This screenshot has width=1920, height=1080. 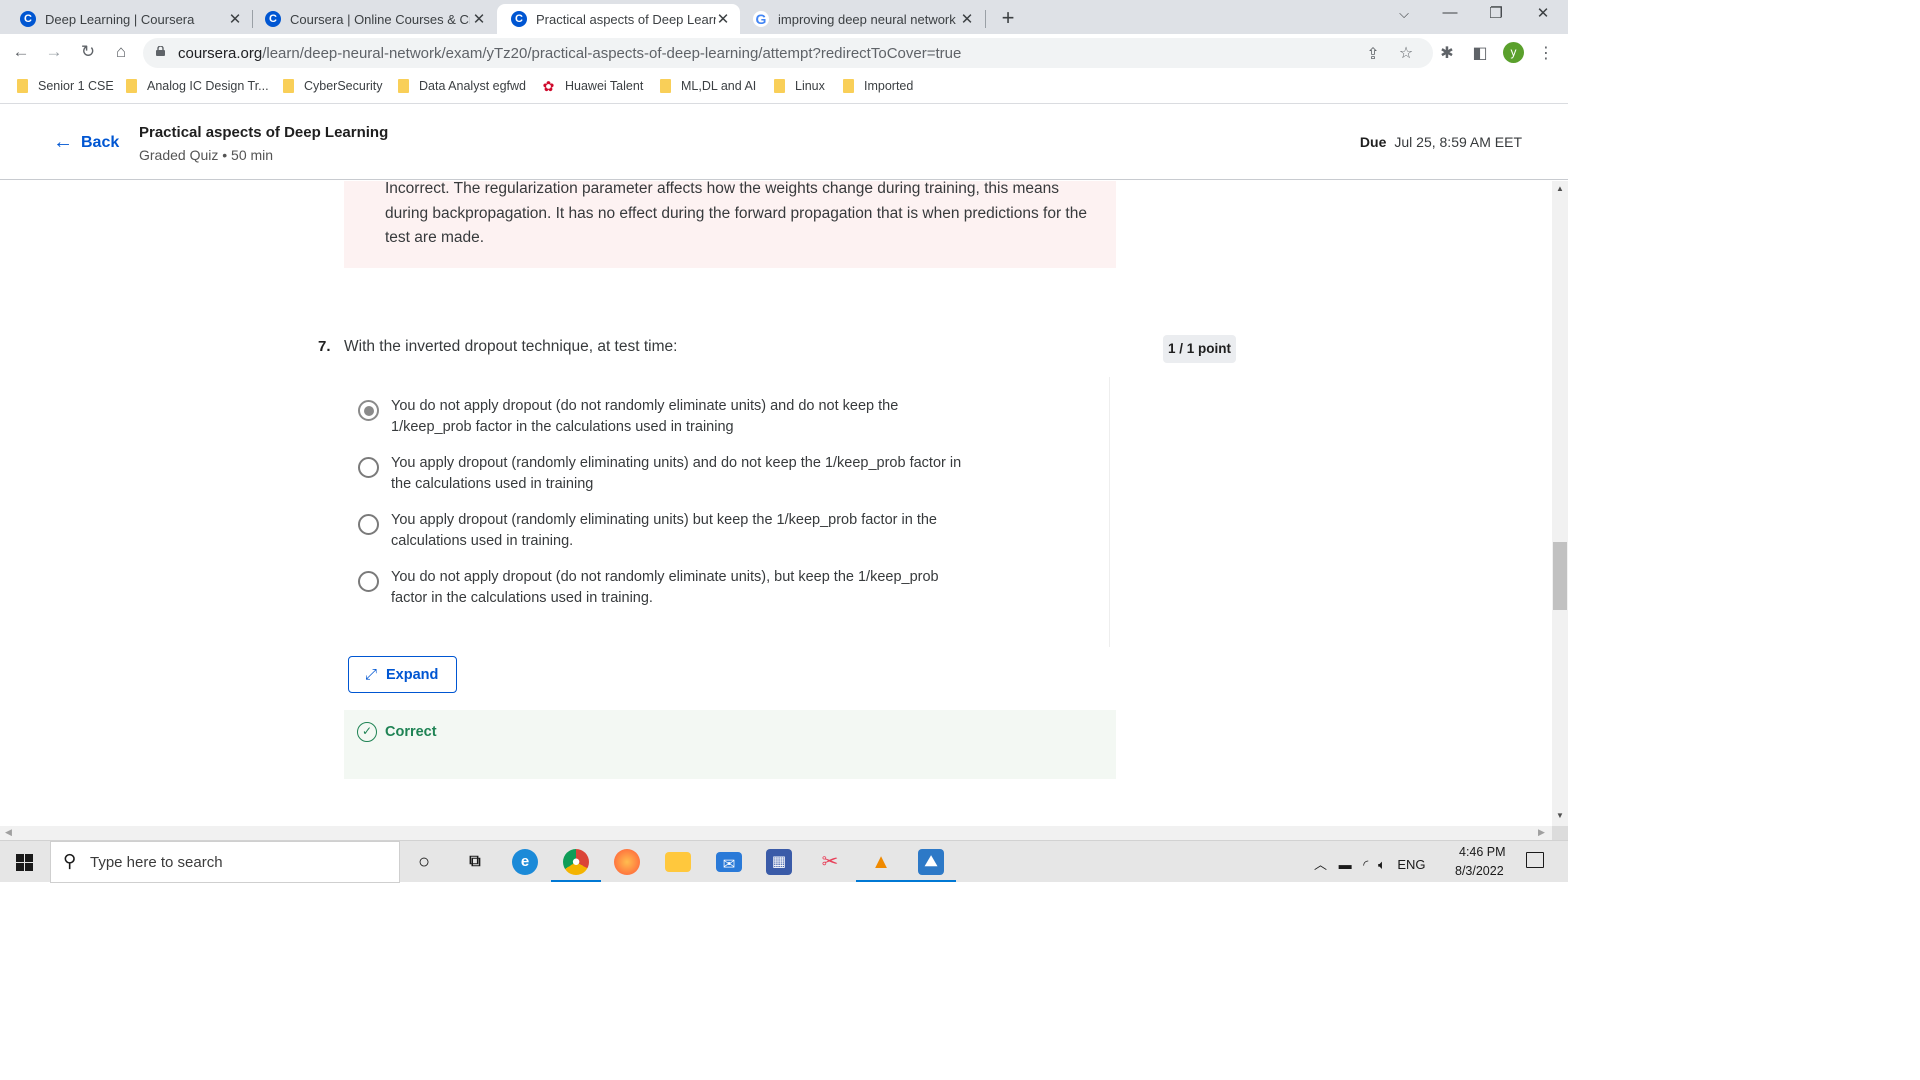 What do you see at coordinates (1482, 852) in the screenshot?
I see `clock-time: 4:46 PM` at bounding box center [1482, 852].